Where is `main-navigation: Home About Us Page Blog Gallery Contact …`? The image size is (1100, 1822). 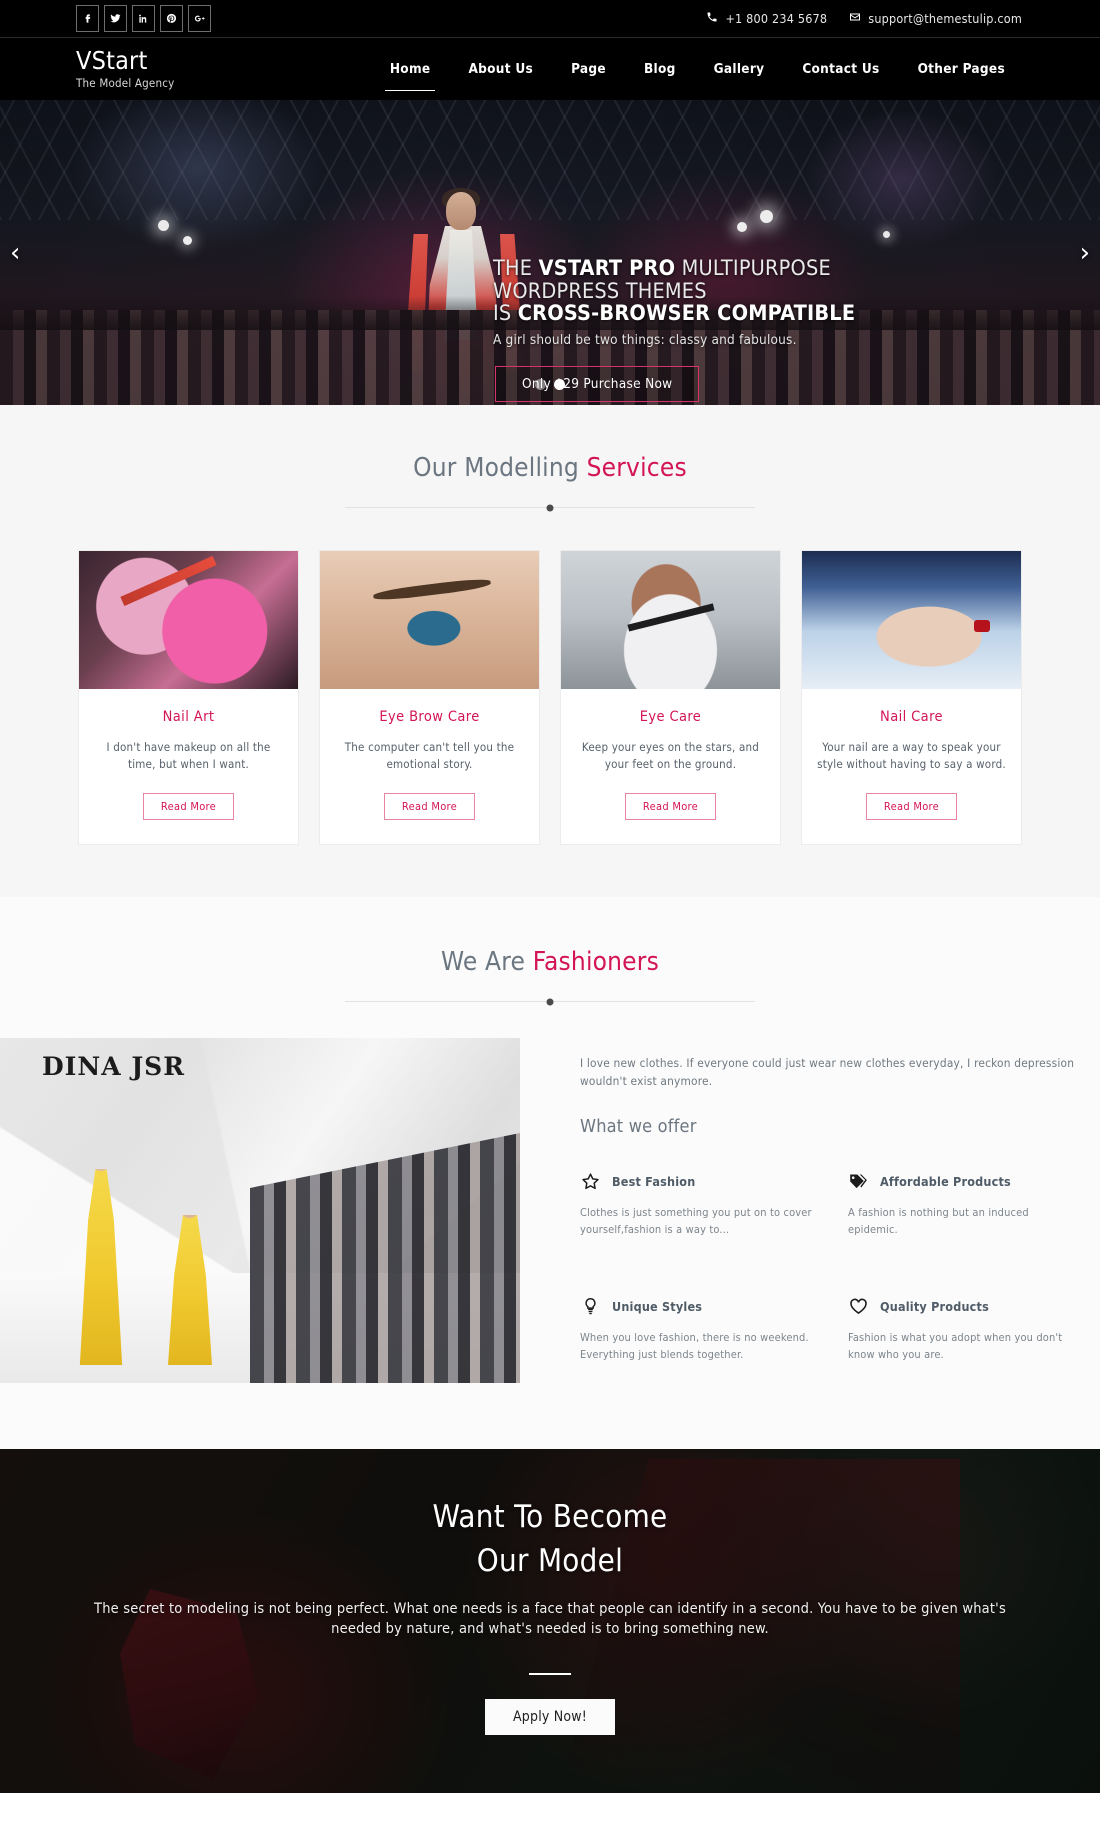 main-navigation: Home About Us Page Blog Gallery Contact … is located at coordinates (697, 69).